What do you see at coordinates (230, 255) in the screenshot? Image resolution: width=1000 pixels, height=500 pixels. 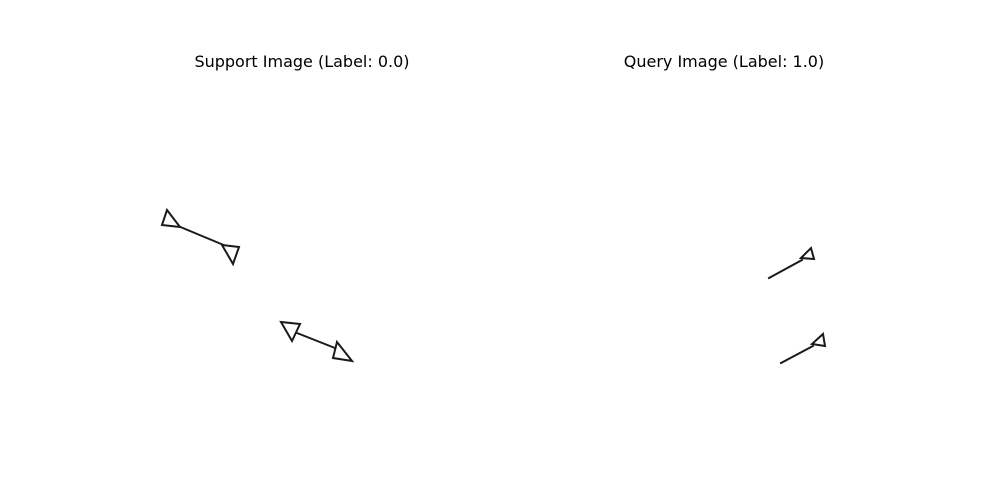 I see `support-arrow-1-head-right` at bounding box center [230, 255].